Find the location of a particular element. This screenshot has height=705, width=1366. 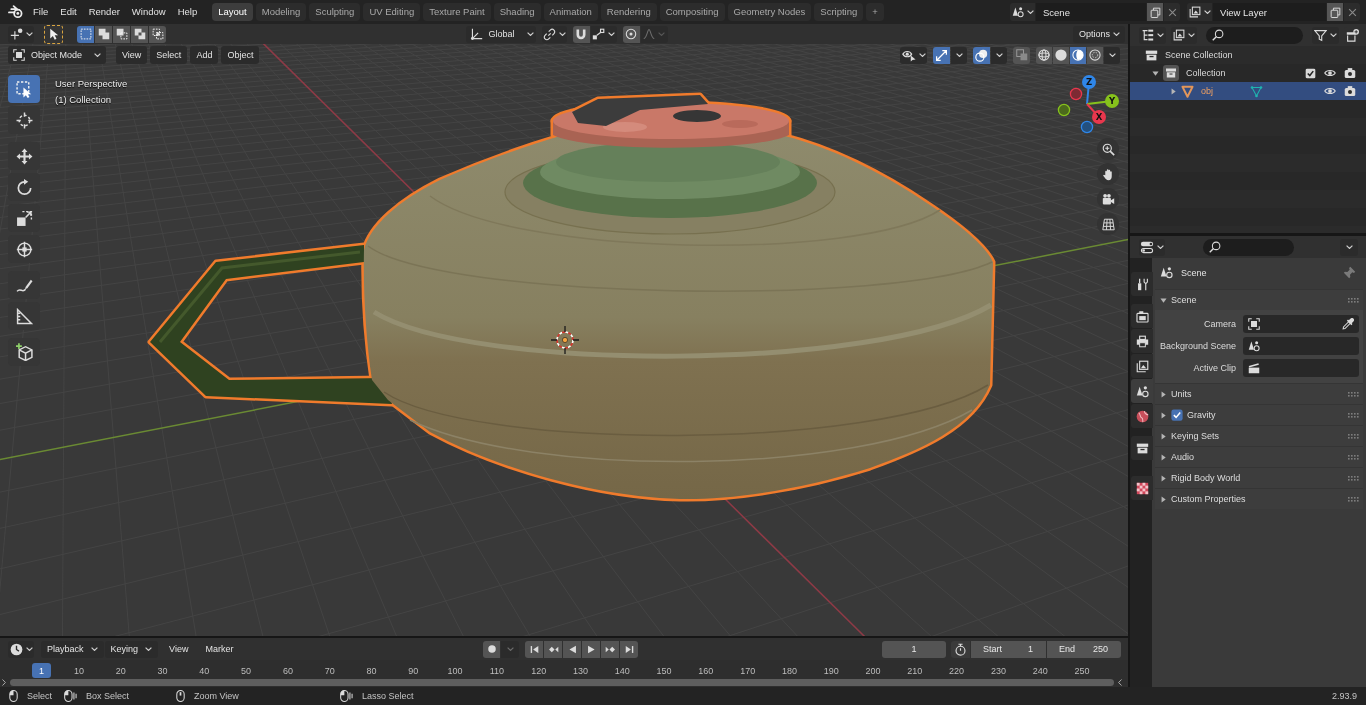

scene-browse-button is located at coordinates (1022, 12).